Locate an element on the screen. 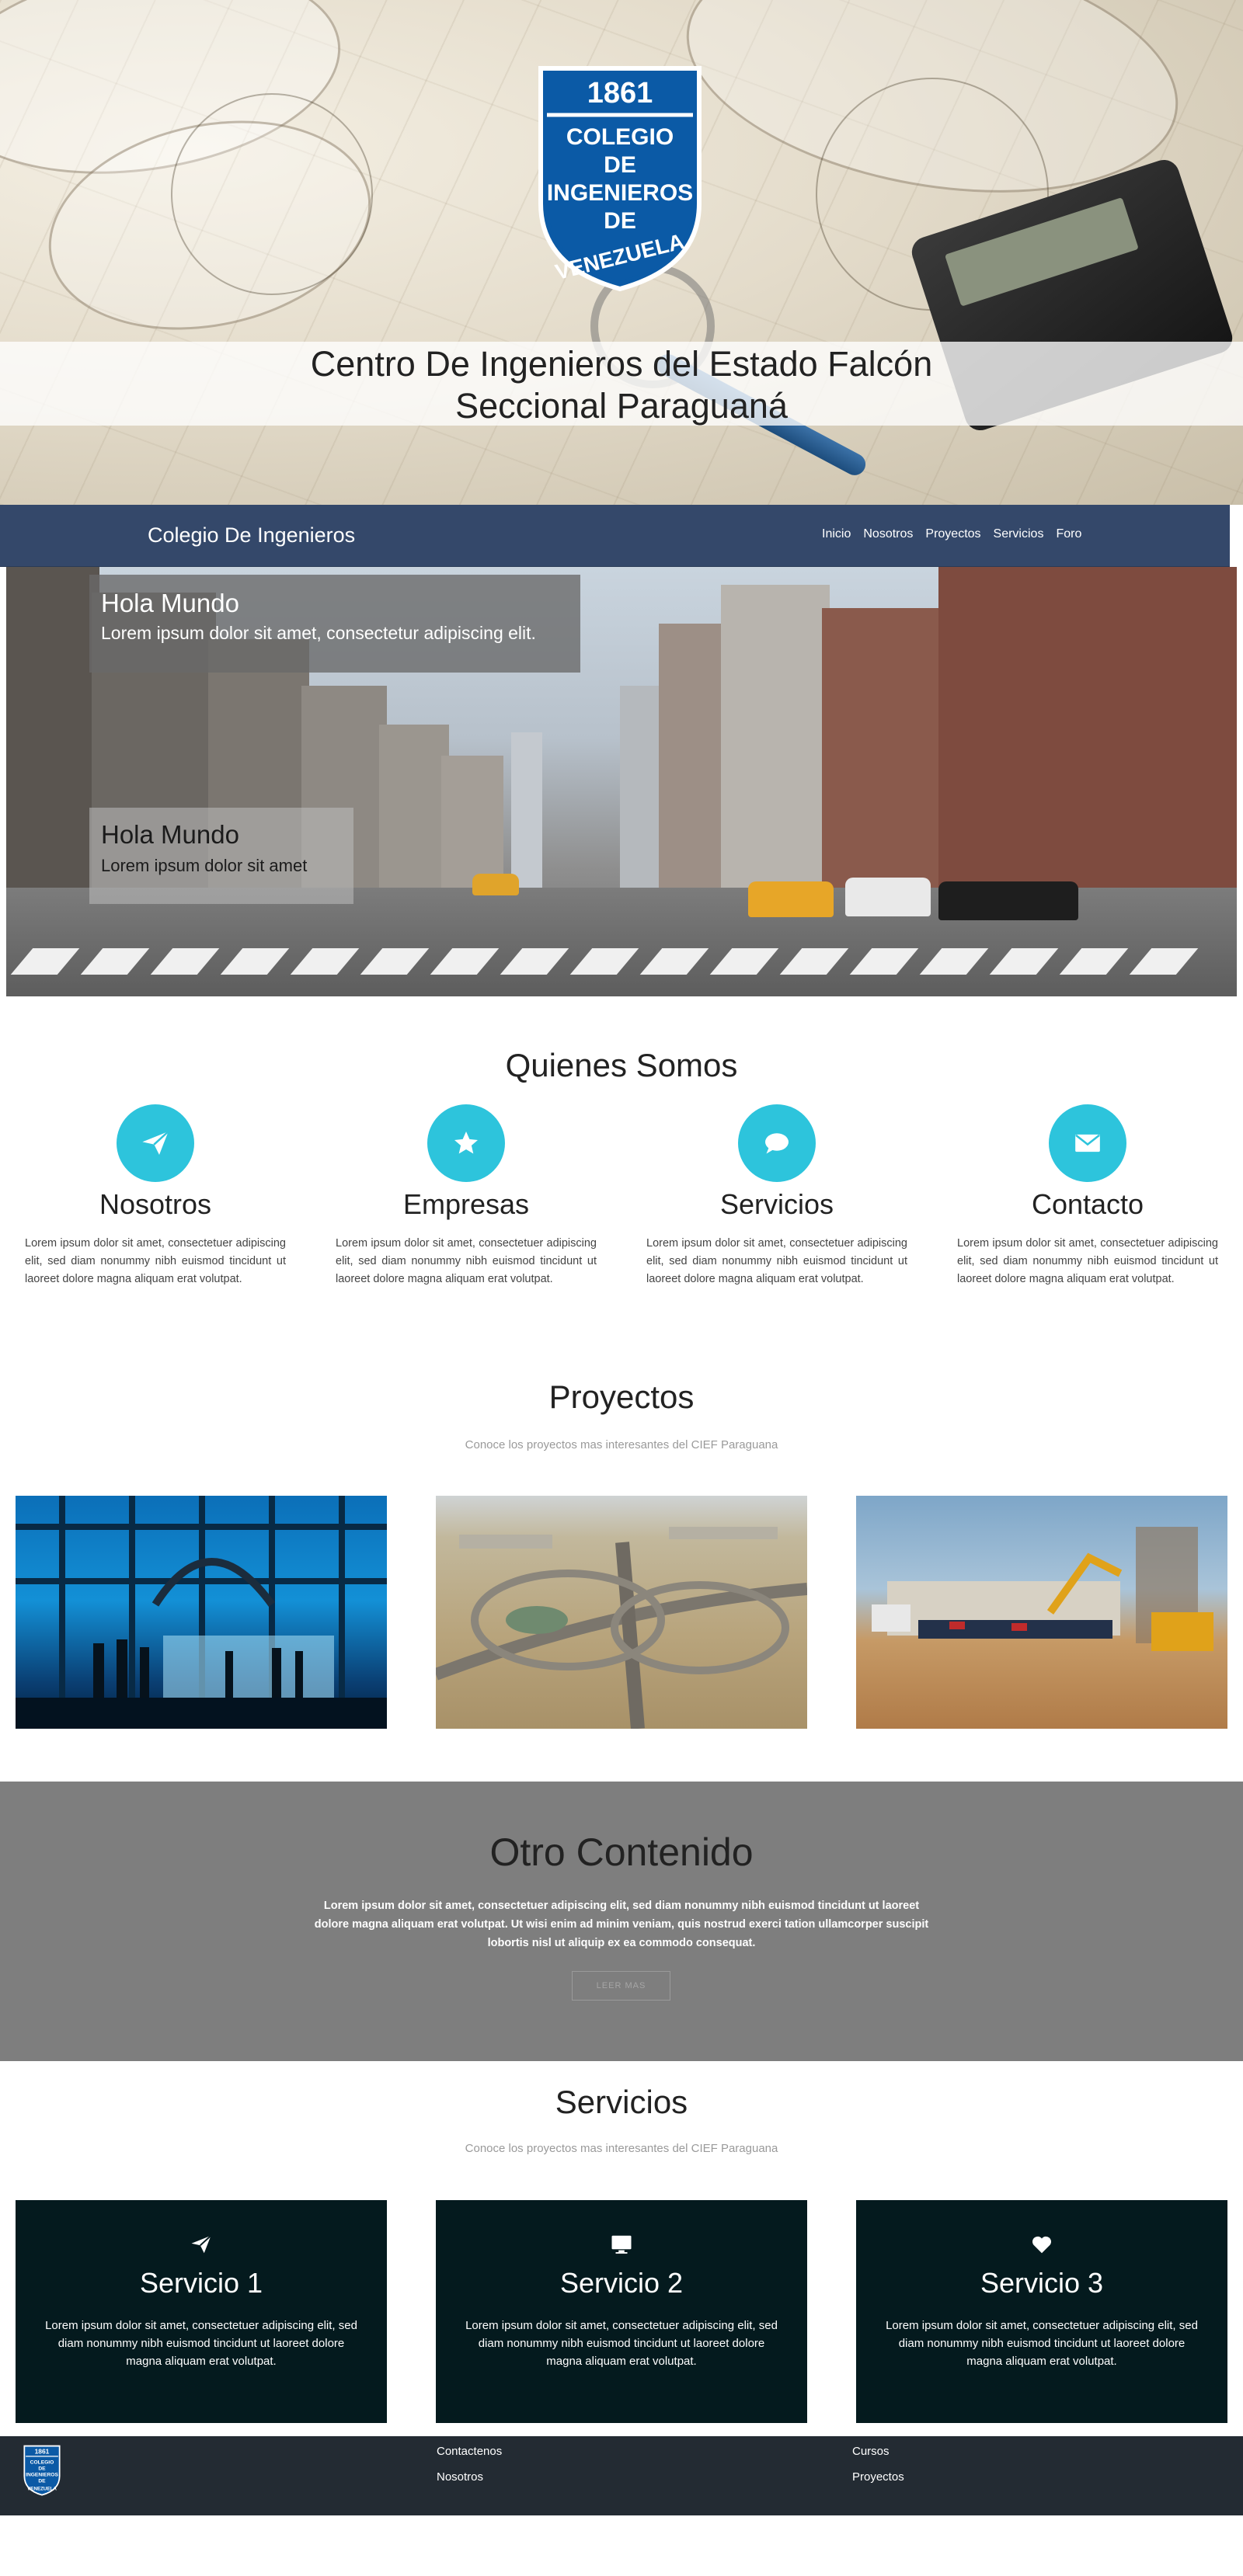  colegio-logo: 1861 COLEGIO DE INGENIEROS DE VENEZUELA is located at coordinates (620, 178).